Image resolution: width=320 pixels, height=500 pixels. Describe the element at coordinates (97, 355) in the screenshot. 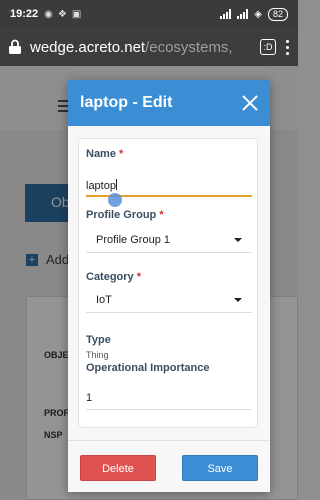

I see `type-value: Thing` at that location.